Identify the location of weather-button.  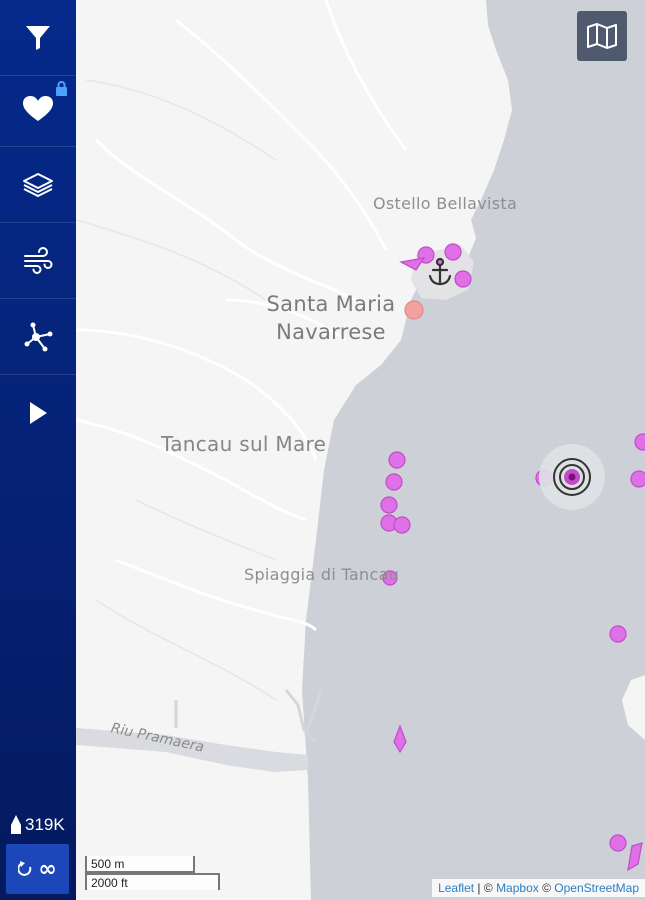
(38, 261).